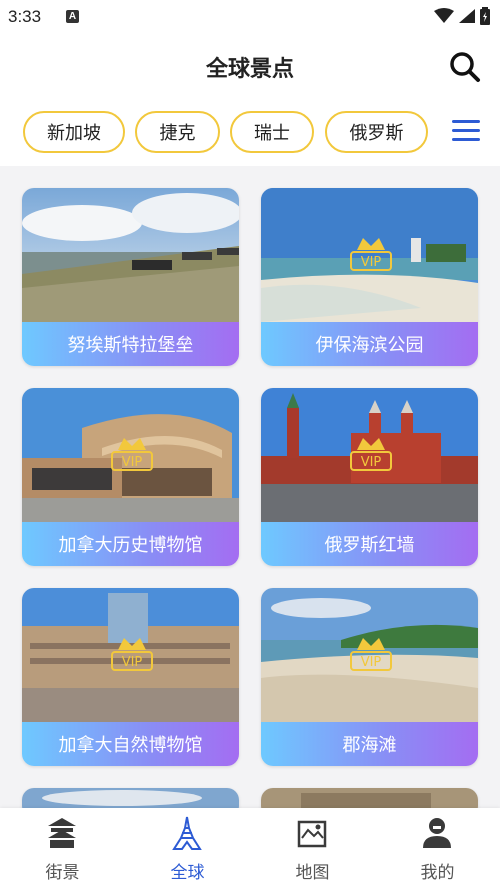 This screenshot has height=888, width=500. I want to click on spot-card: VIP 加拿大自然博物馆, so click(130, 677).